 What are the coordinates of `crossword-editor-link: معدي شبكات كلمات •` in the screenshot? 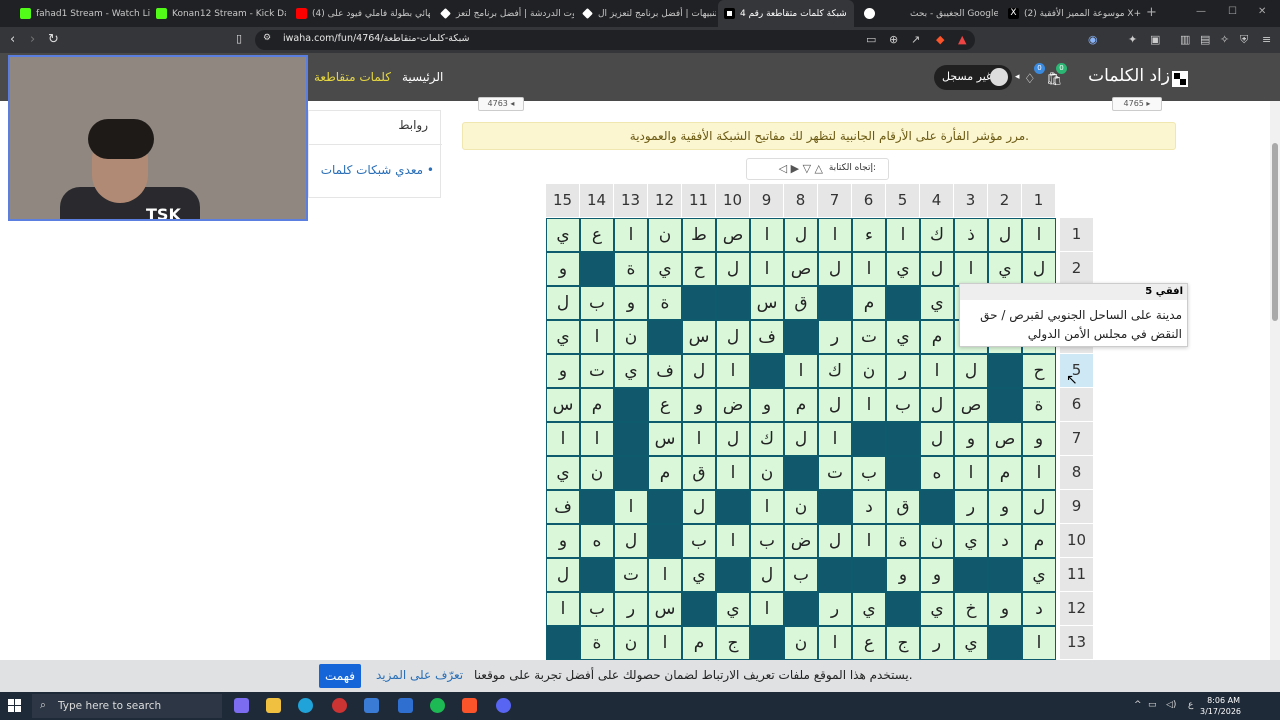 It's located at (377, 170).